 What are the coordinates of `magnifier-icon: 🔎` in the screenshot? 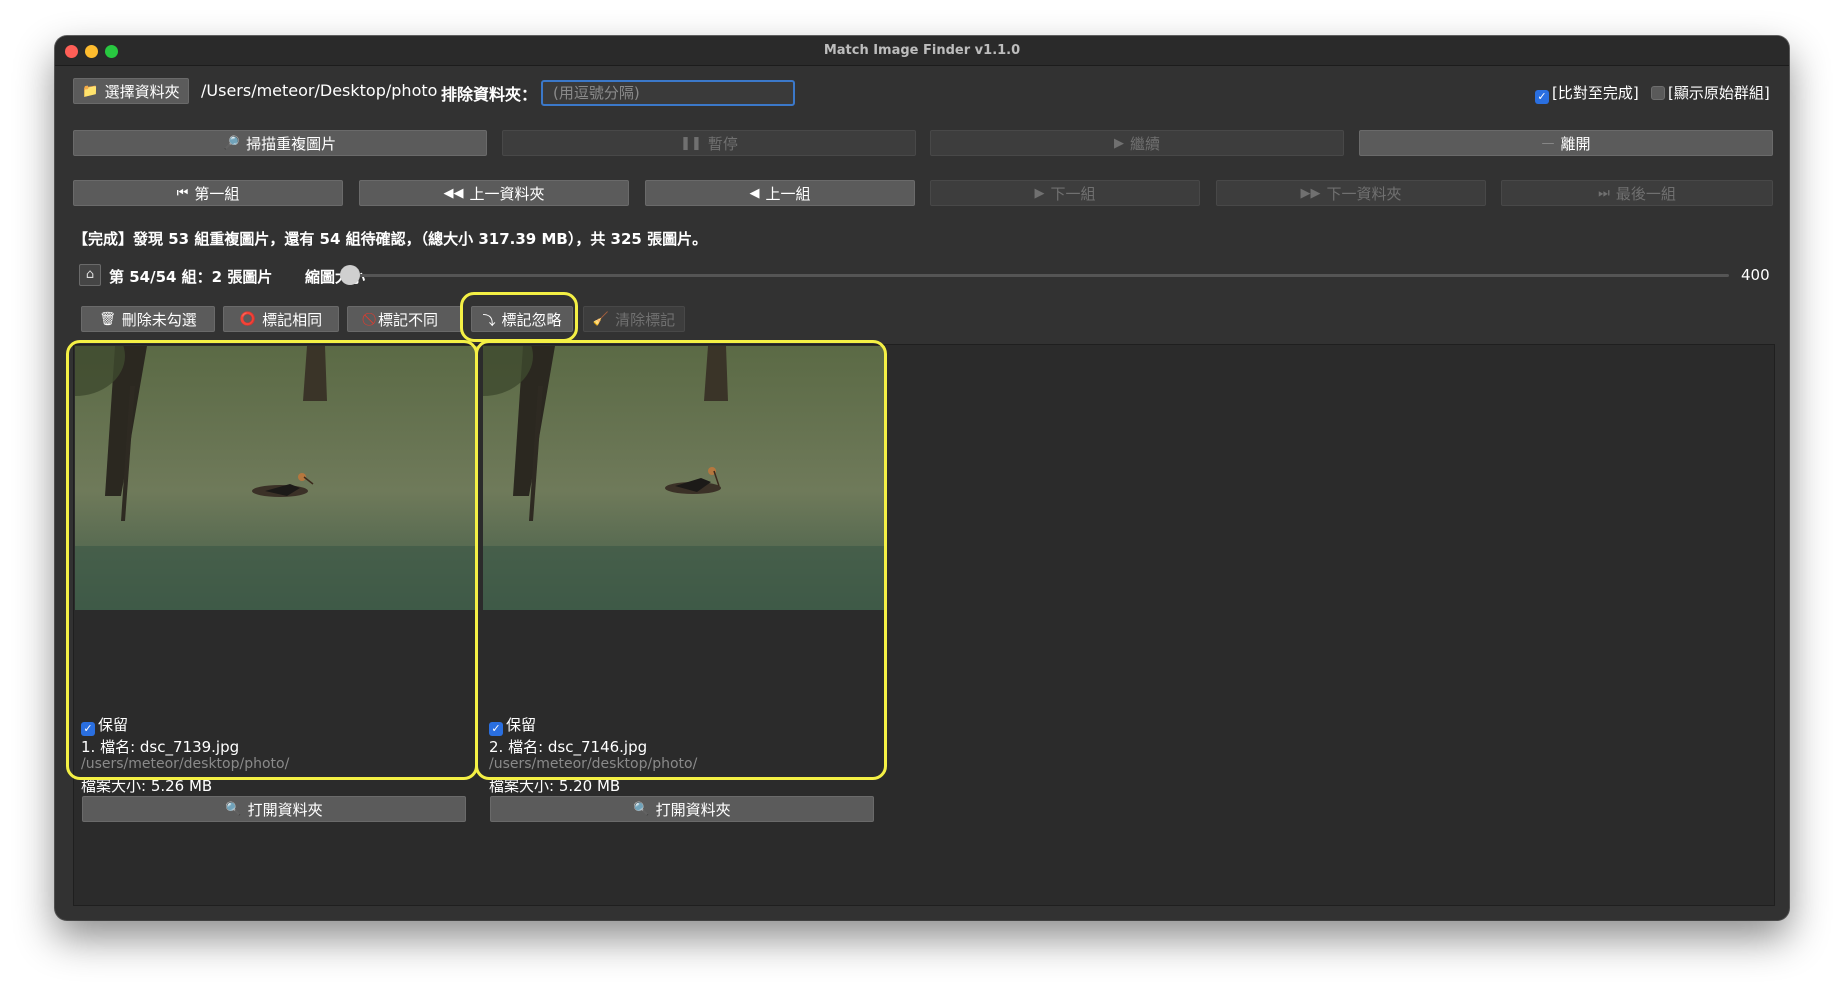 It's located at (232, 143).